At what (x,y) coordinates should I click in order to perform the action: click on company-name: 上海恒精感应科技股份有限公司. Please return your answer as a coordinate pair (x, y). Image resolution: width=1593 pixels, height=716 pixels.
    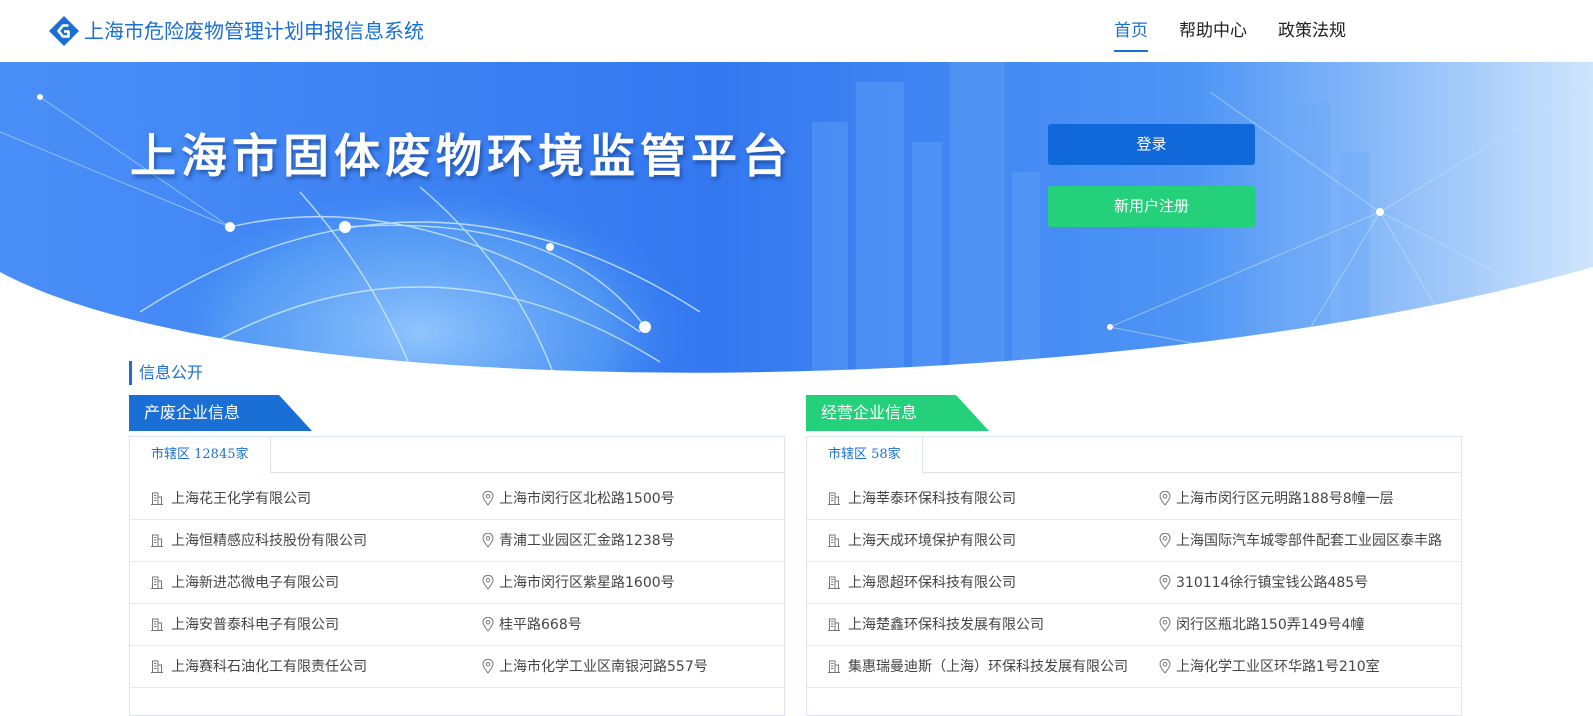
    Looking at the image, I should click on (323, 541).